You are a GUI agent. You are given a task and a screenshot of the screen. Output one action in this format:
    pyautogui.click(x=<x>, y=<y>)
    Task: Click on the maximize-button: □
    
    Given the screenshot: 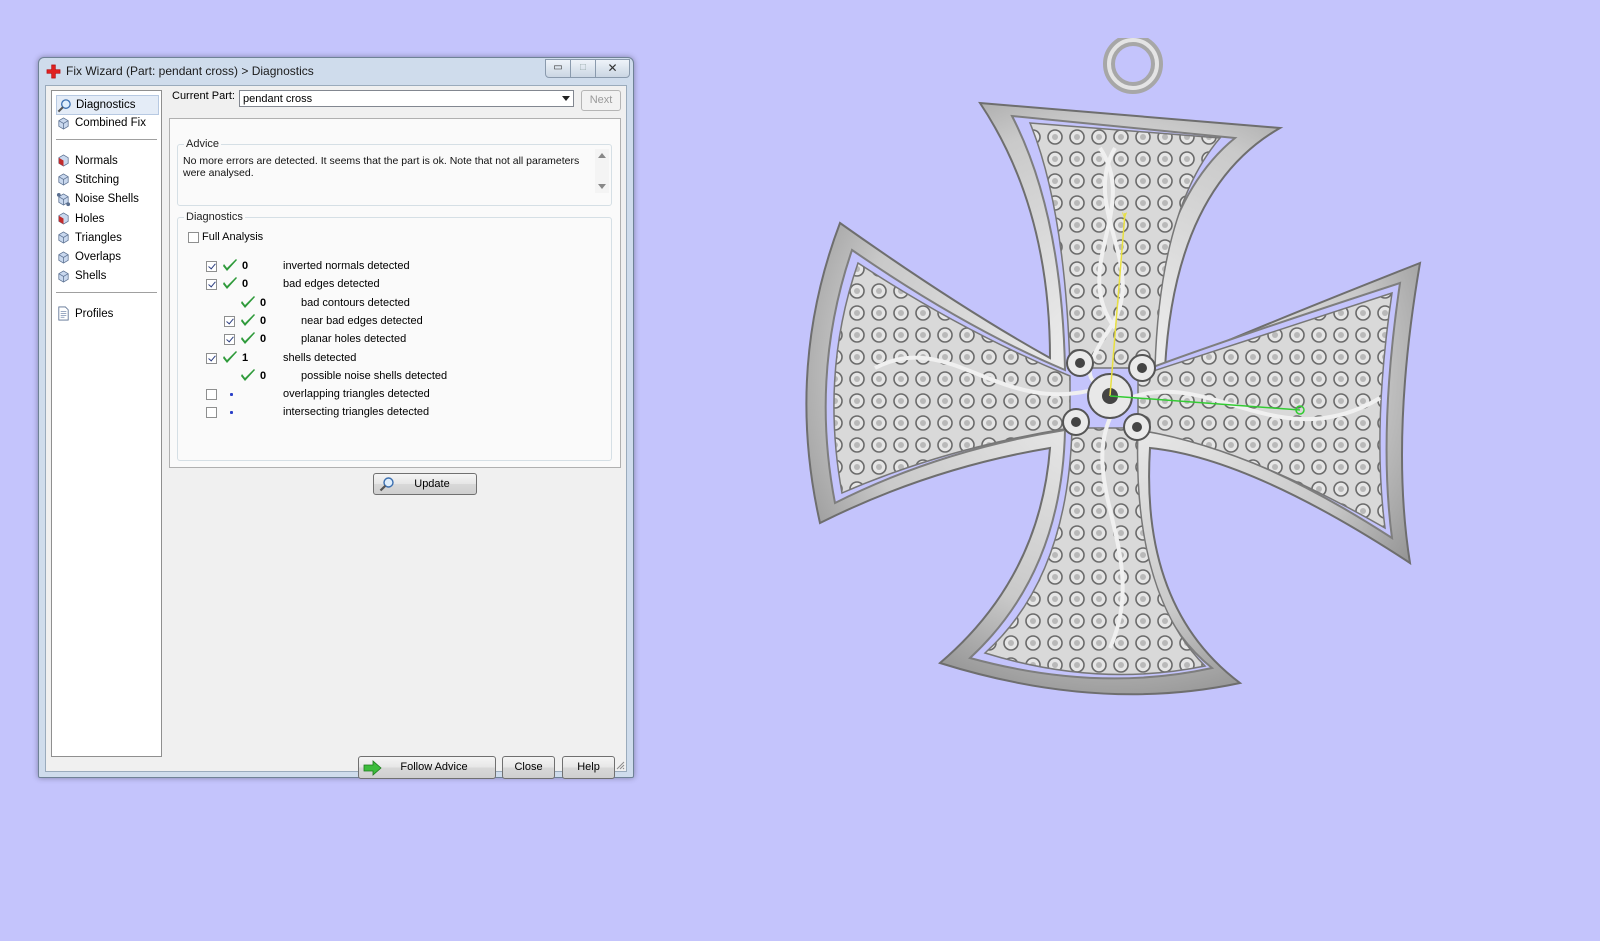 What is the action you would take?
    pyautogui.click(x=583, y=68)
    